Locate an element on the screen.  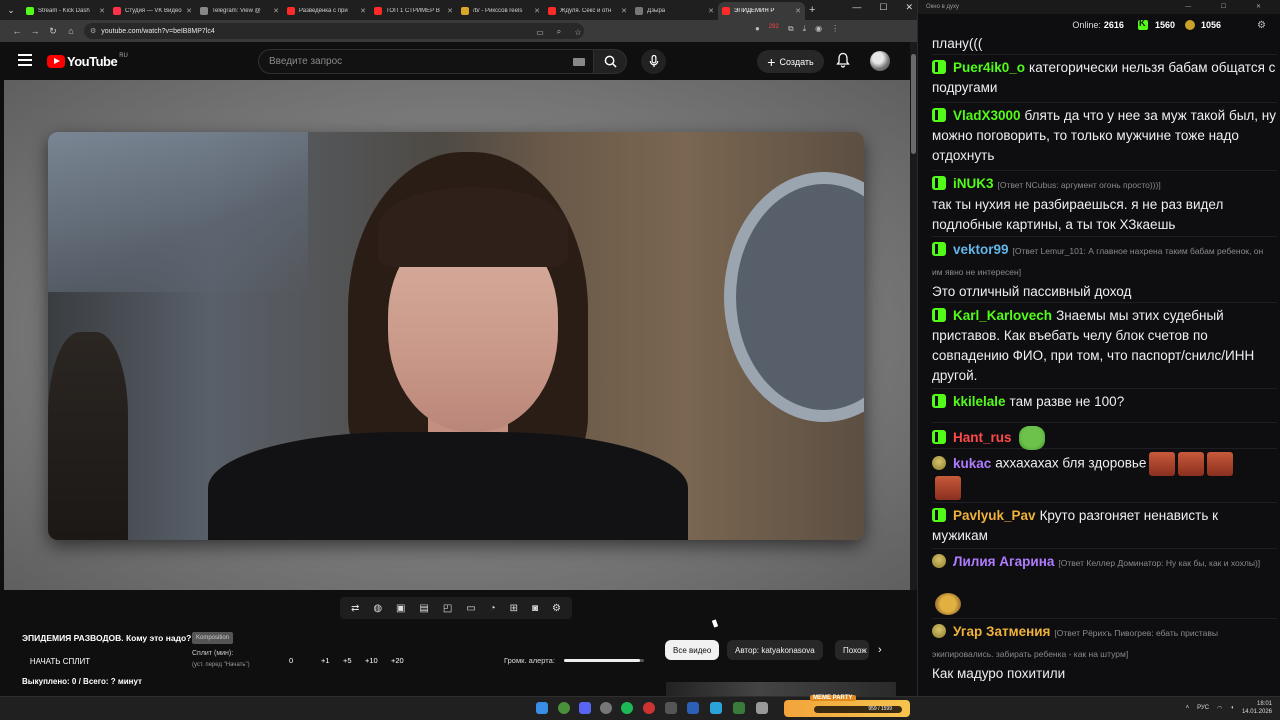
menu-dots-icon: ⋮ is located at coordinates (835, 29).